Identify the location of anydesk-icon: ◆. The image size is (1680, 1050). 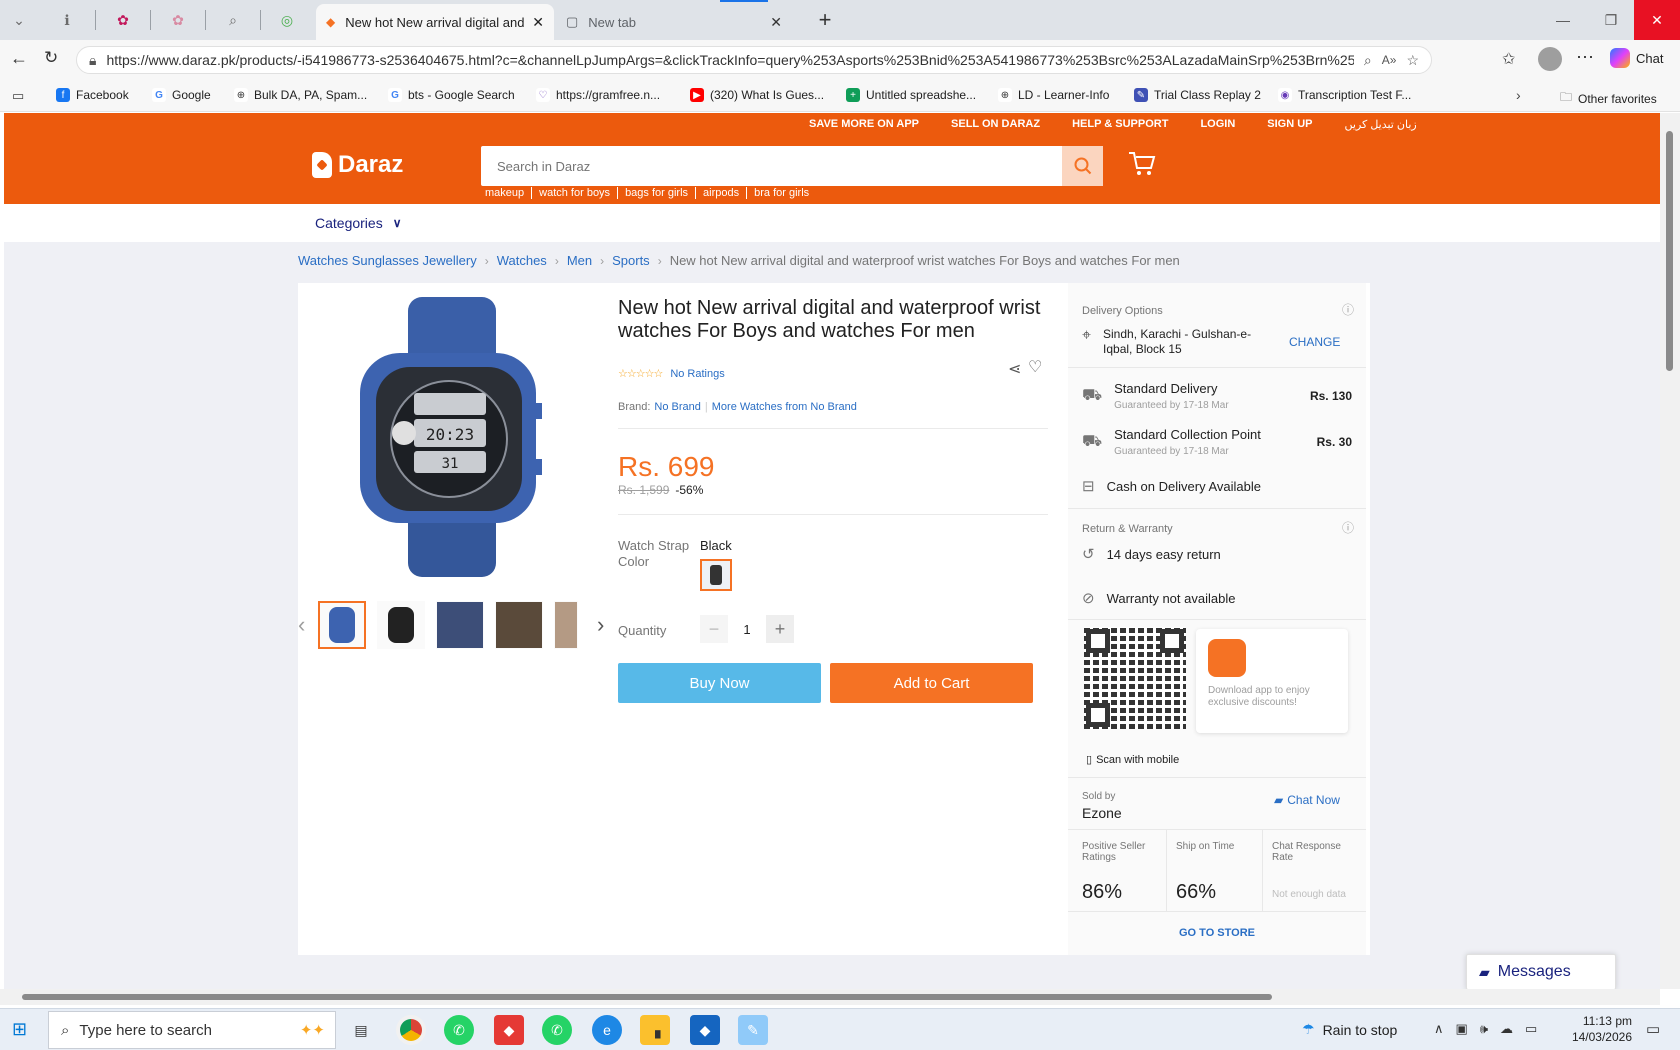
(509, 1030).